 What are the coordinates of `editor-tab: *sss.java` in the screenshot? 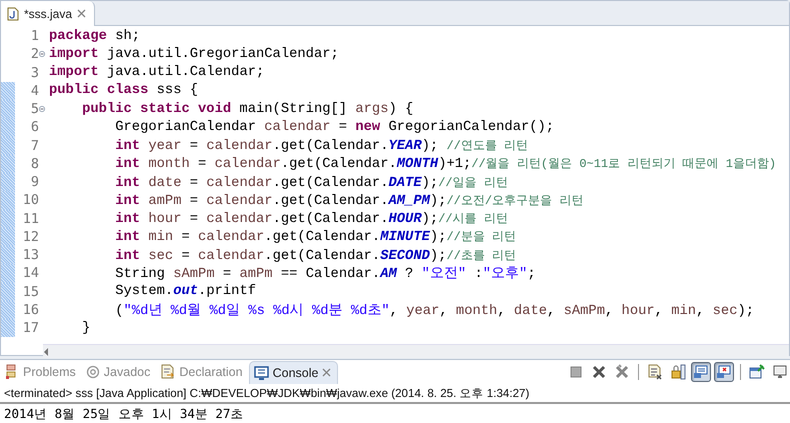 It's located at (48, 13).